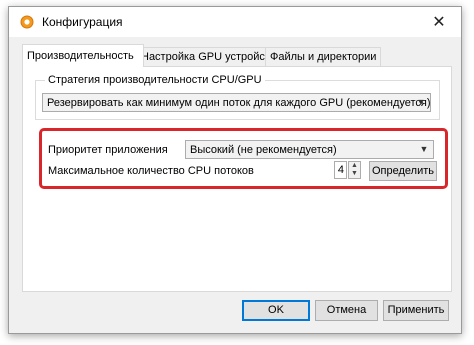  What do you see at coordinates (155, 80) in the screenshot?
I see `strategy-group-label: Стратегия производительности CPU/GPU` at bounding box center [155, 80].